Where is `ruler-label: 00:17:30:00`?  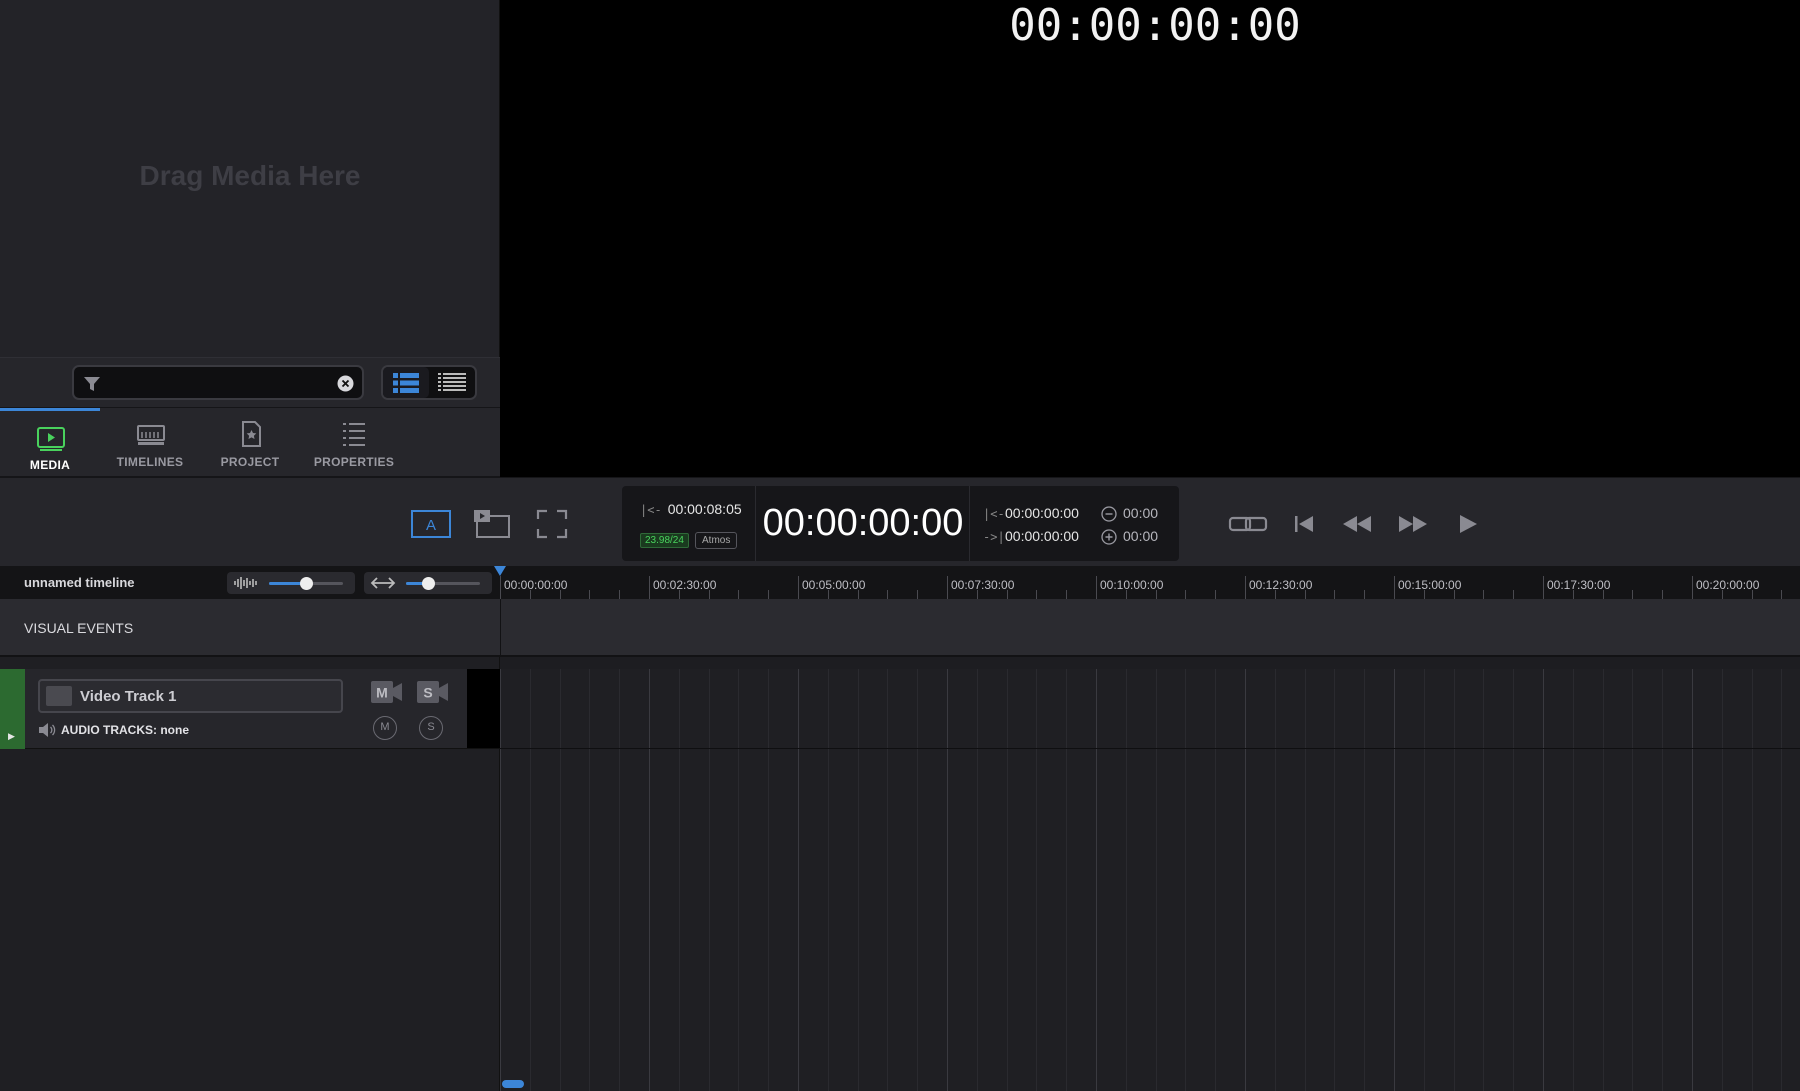 ruler-label: 00:17:30:00 is located at coordinates (1579, 585).